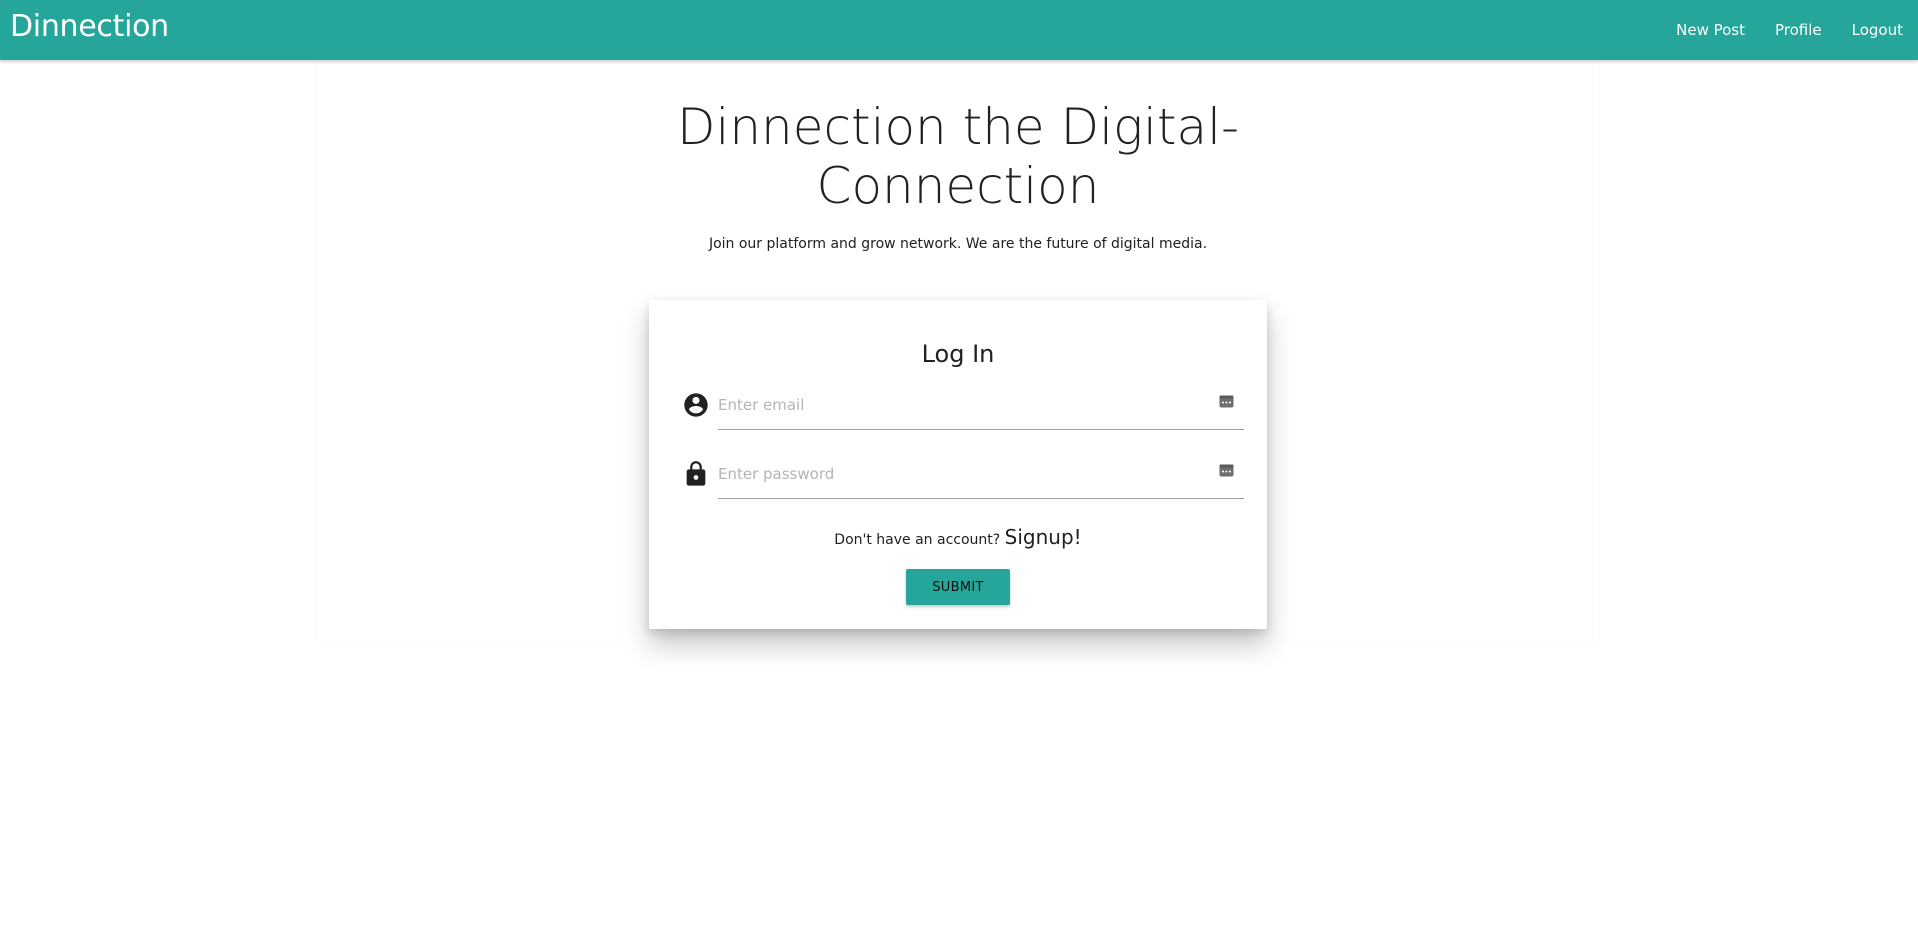  Describe the element at coordinates (89, 26) in the screenshot. I see `brand-logo: Dinnection` at that location.